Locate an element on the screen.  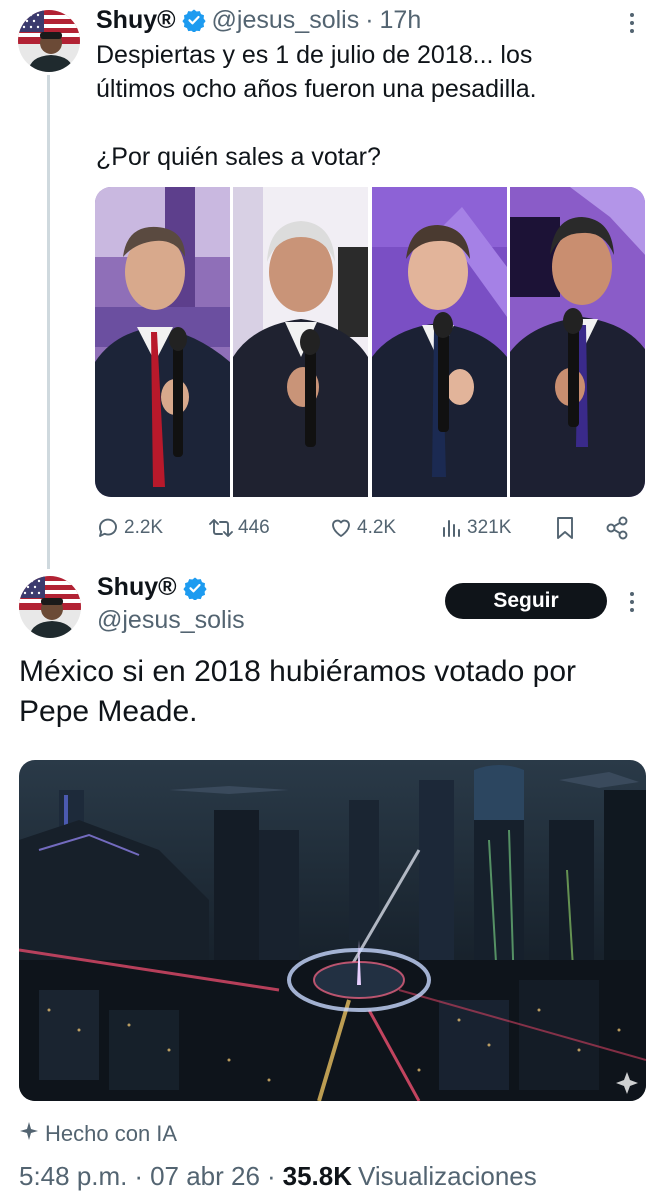
views-label: Visualizaciones is located at coordinates (447, 1176).